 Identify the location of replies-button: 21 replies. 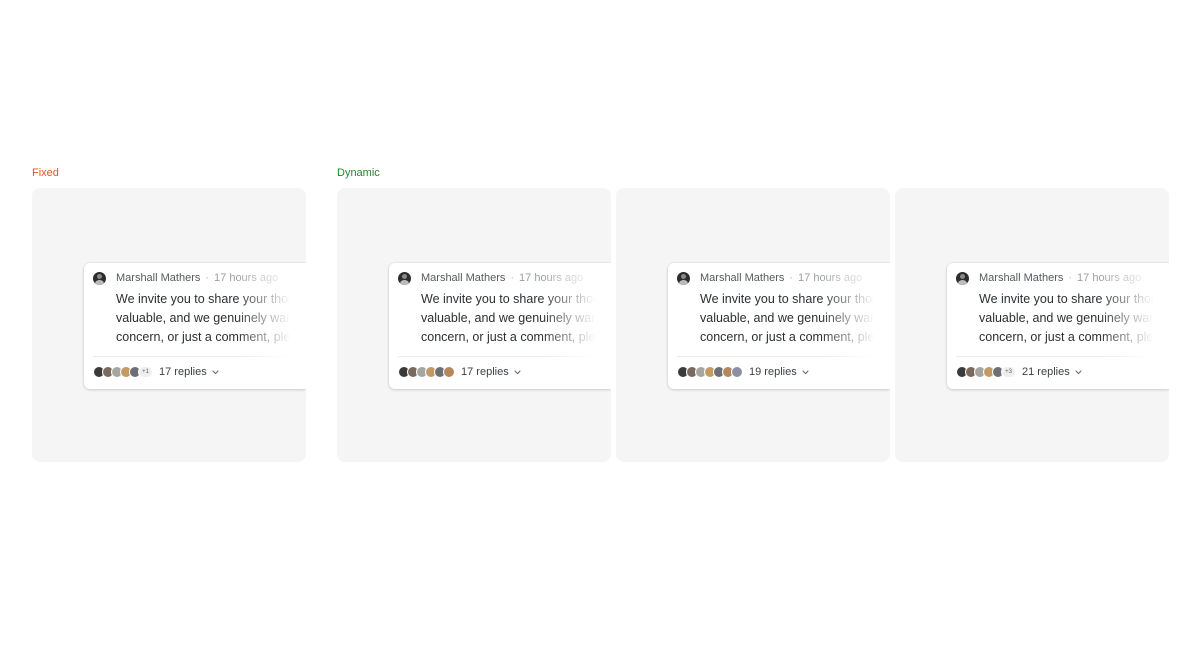
(1052, 372).